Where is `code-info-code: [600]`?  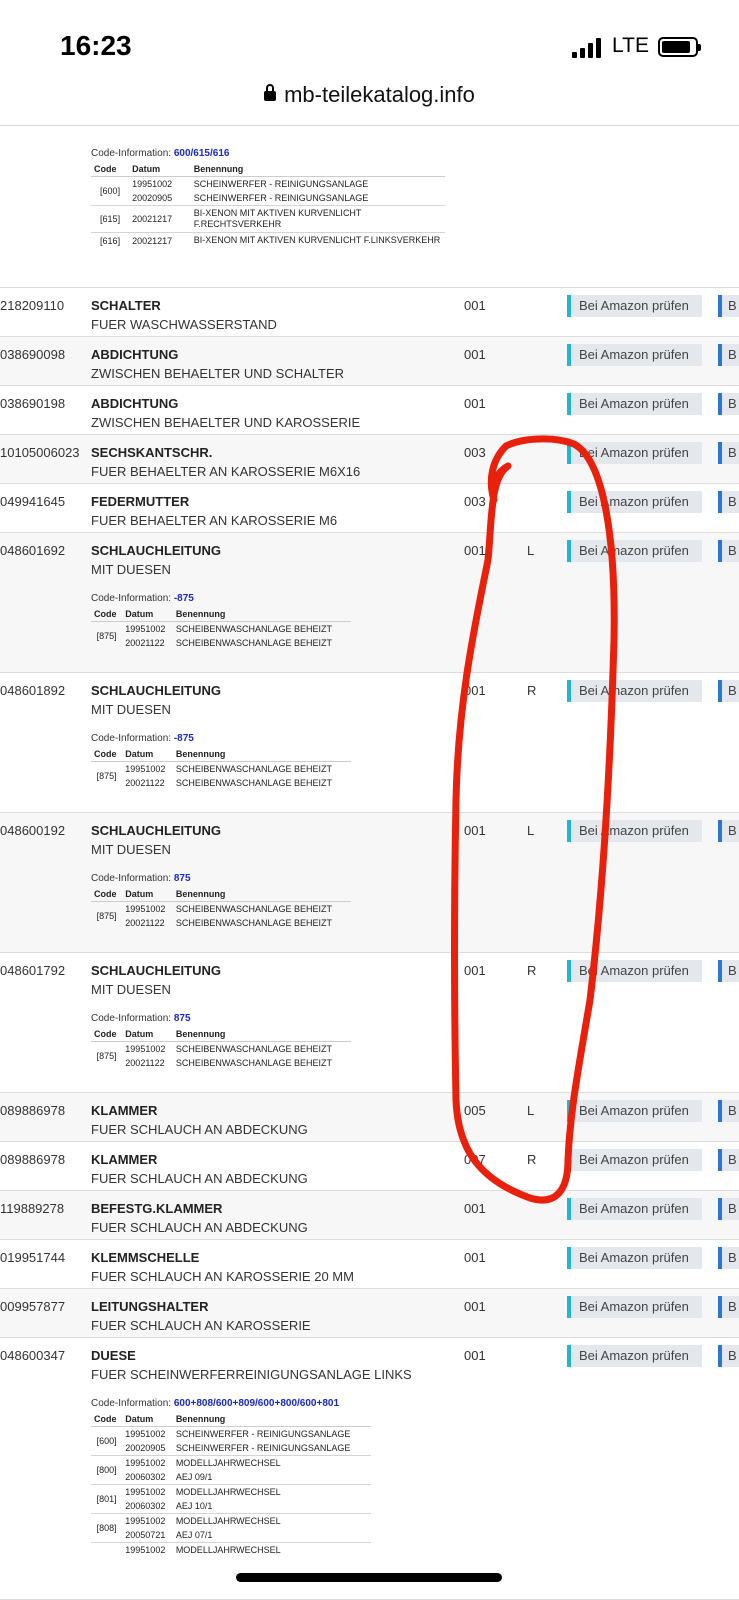
code-info-code: [600] is located at coordinates (107, 1441).